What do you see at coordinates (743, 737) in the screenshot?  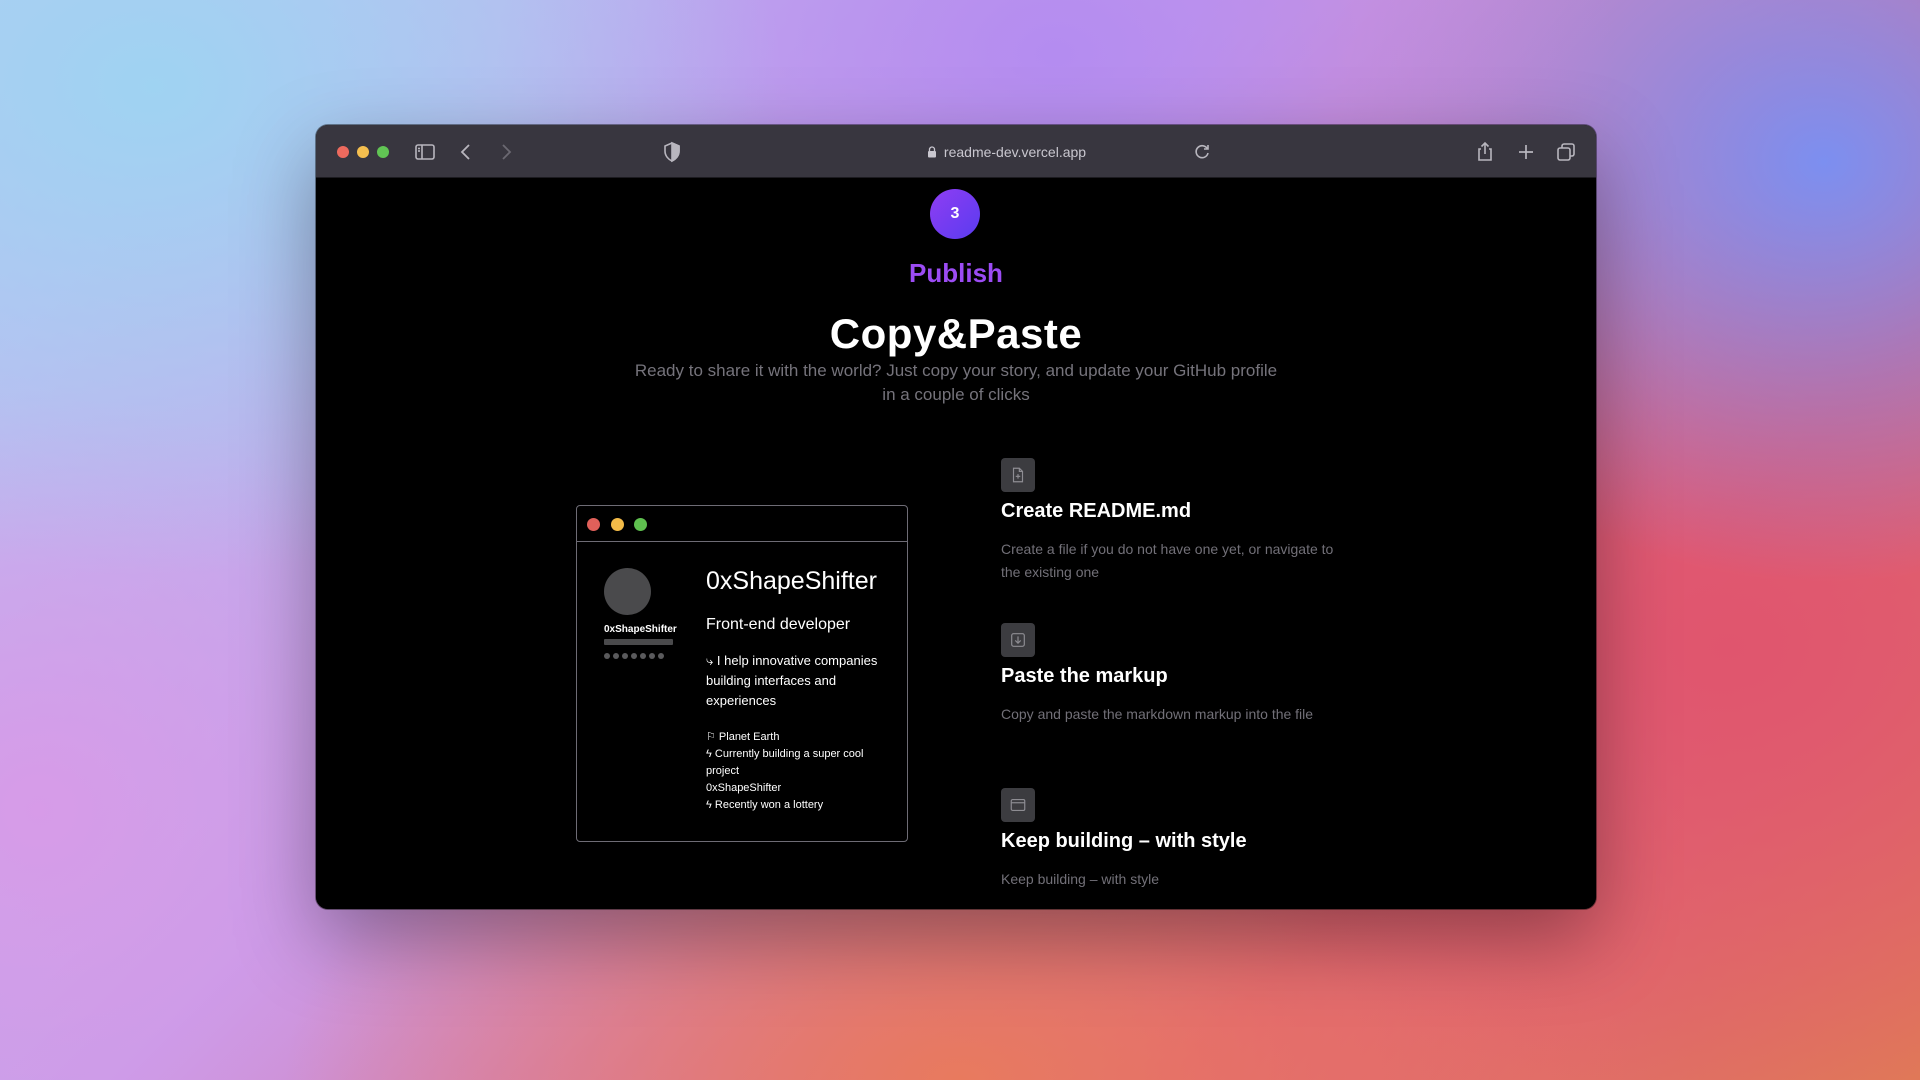 I see `fact-item: ⚐ Planet Earth` at bounding box center [743, 737].